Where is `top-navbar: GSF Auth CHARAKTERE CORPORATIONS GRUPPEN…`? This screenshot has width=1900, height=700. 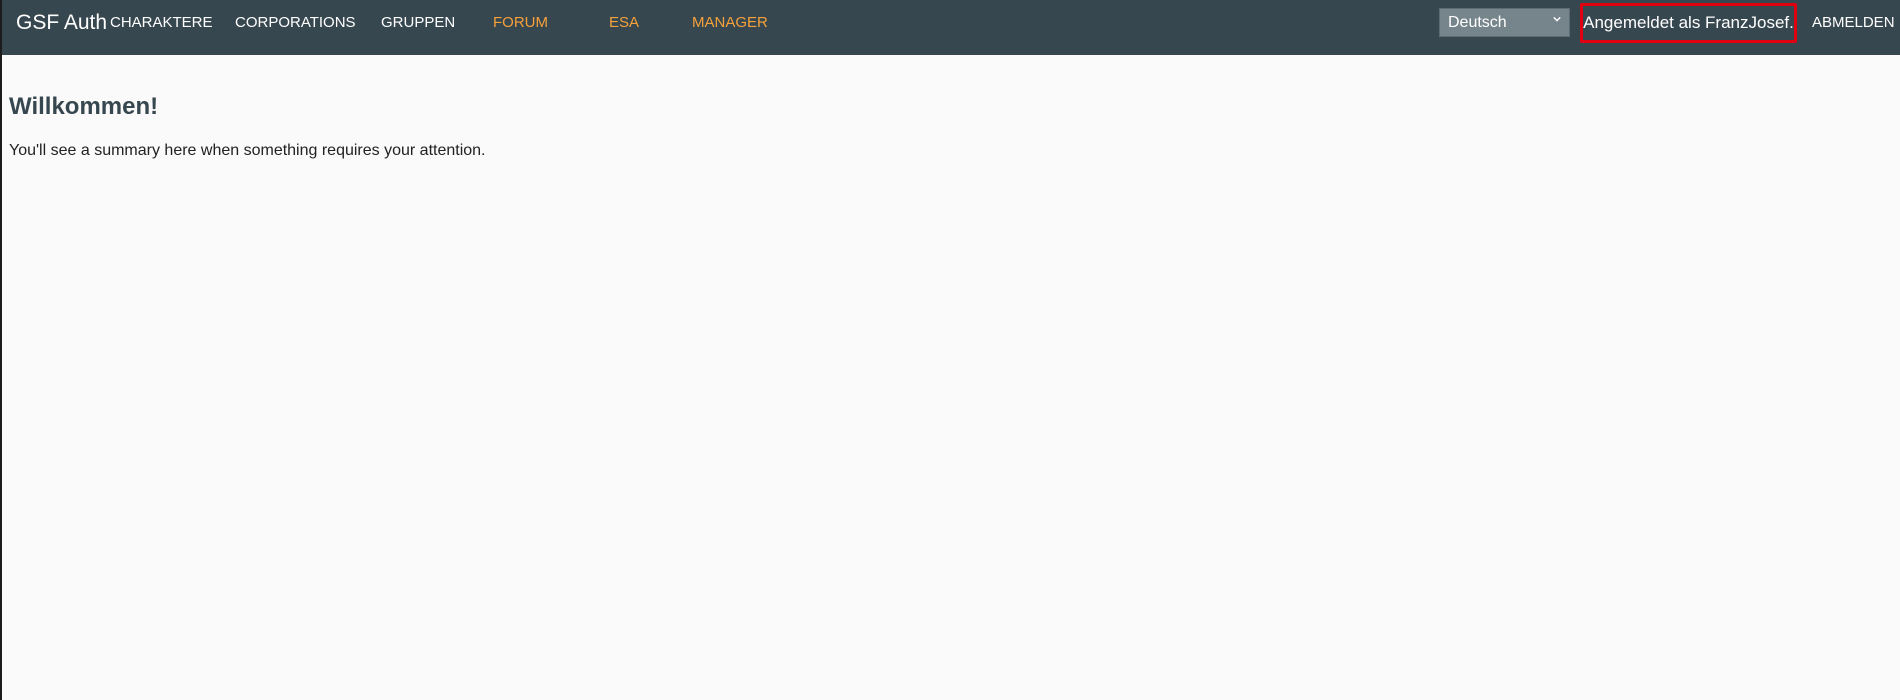
top-navbar: GSF Auth CHARAKTERE CORPORATIONS GRUPPEN… is located at coordinates (951, 27).